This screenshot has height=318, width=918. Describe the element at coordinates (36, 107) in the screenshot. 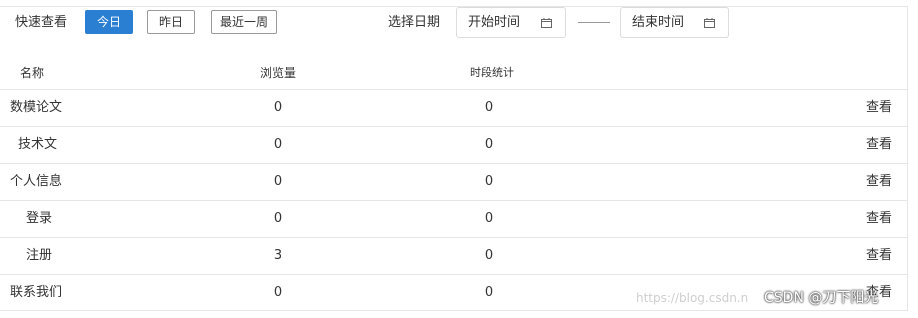

I see `row-name: 数模论文` at that location.